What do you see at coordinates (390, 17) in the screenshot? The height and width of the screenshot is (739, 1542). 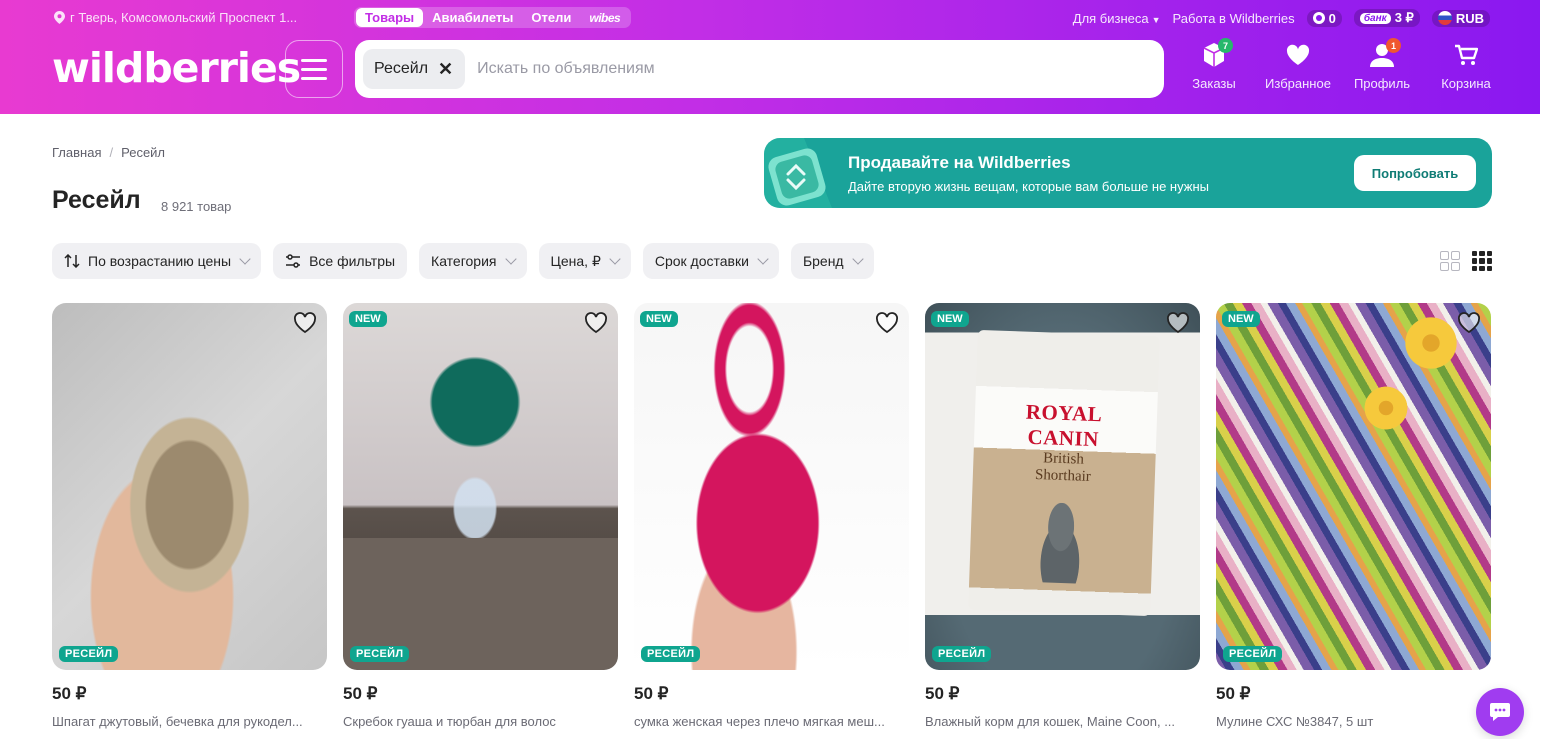 I see `tab-goods: Товары` at bounding box center [390, 17].